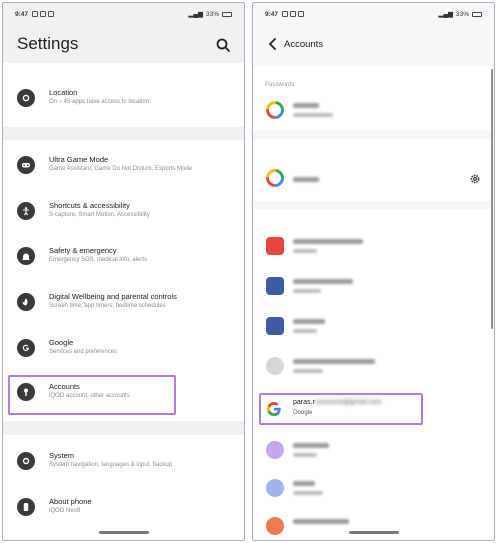 This screenshot has width=500, height=543. I want to click on item-title: Google, so click(61, 342).